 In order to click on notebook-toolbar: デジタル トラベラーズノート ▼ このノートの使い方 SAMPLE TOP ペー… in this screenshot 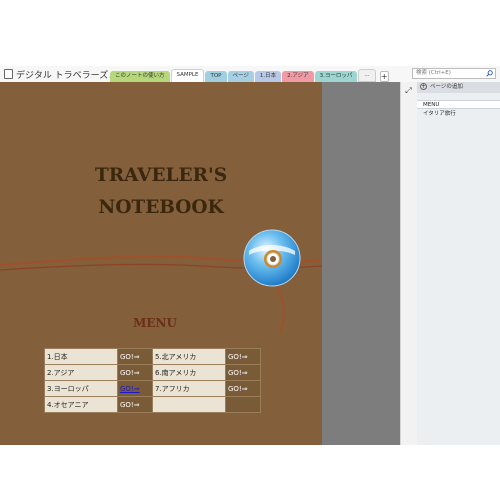, I will do `click(250, 74)`.